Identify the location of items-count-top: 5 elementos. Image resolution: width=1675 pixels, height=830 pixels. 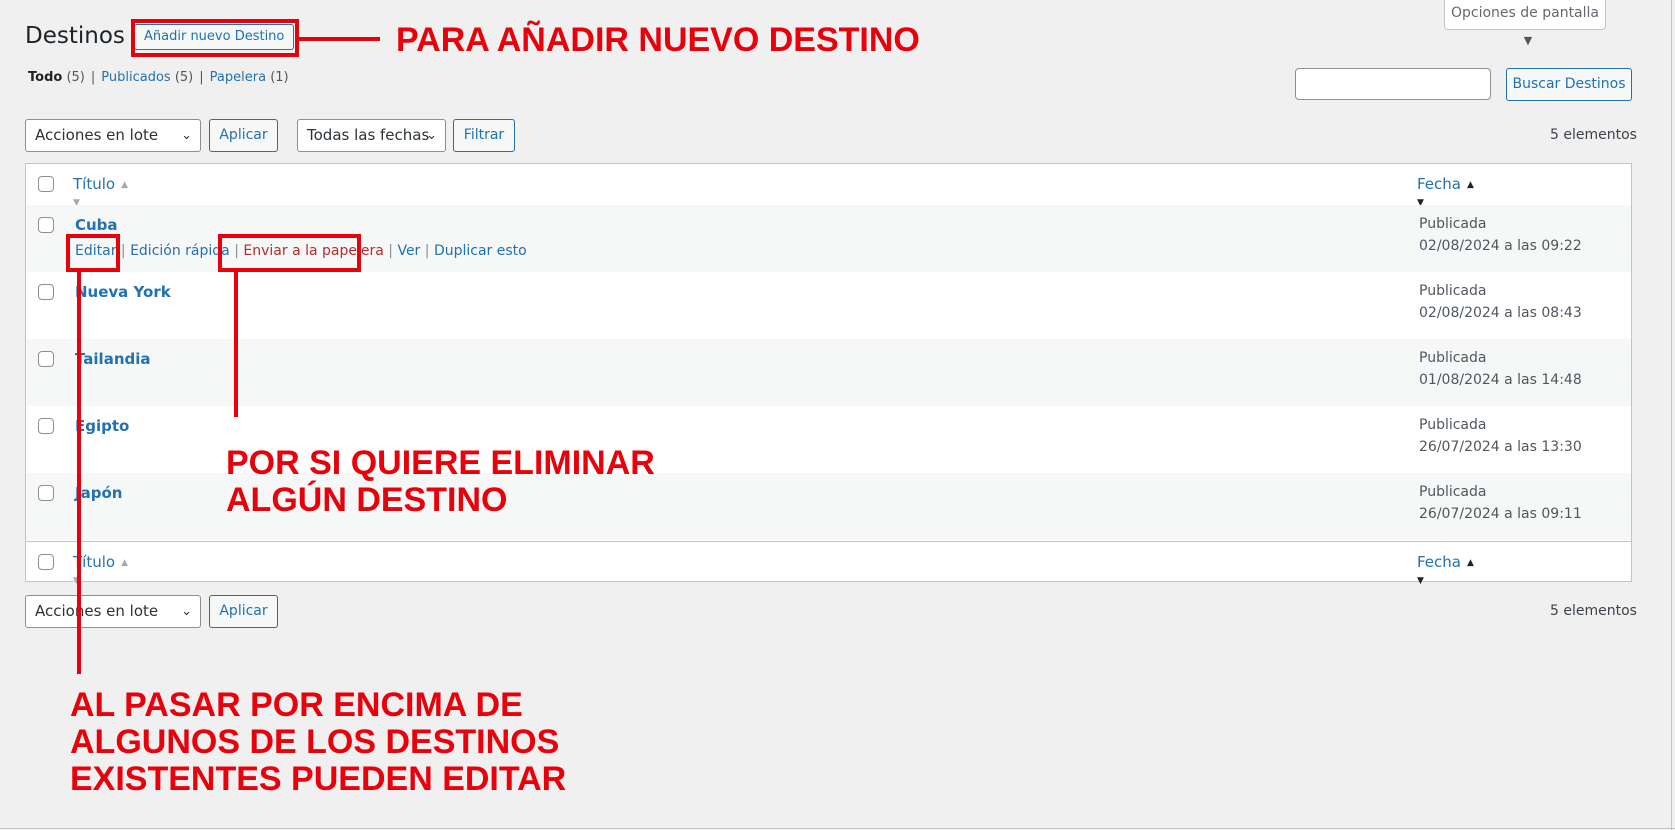
(1593, 135).